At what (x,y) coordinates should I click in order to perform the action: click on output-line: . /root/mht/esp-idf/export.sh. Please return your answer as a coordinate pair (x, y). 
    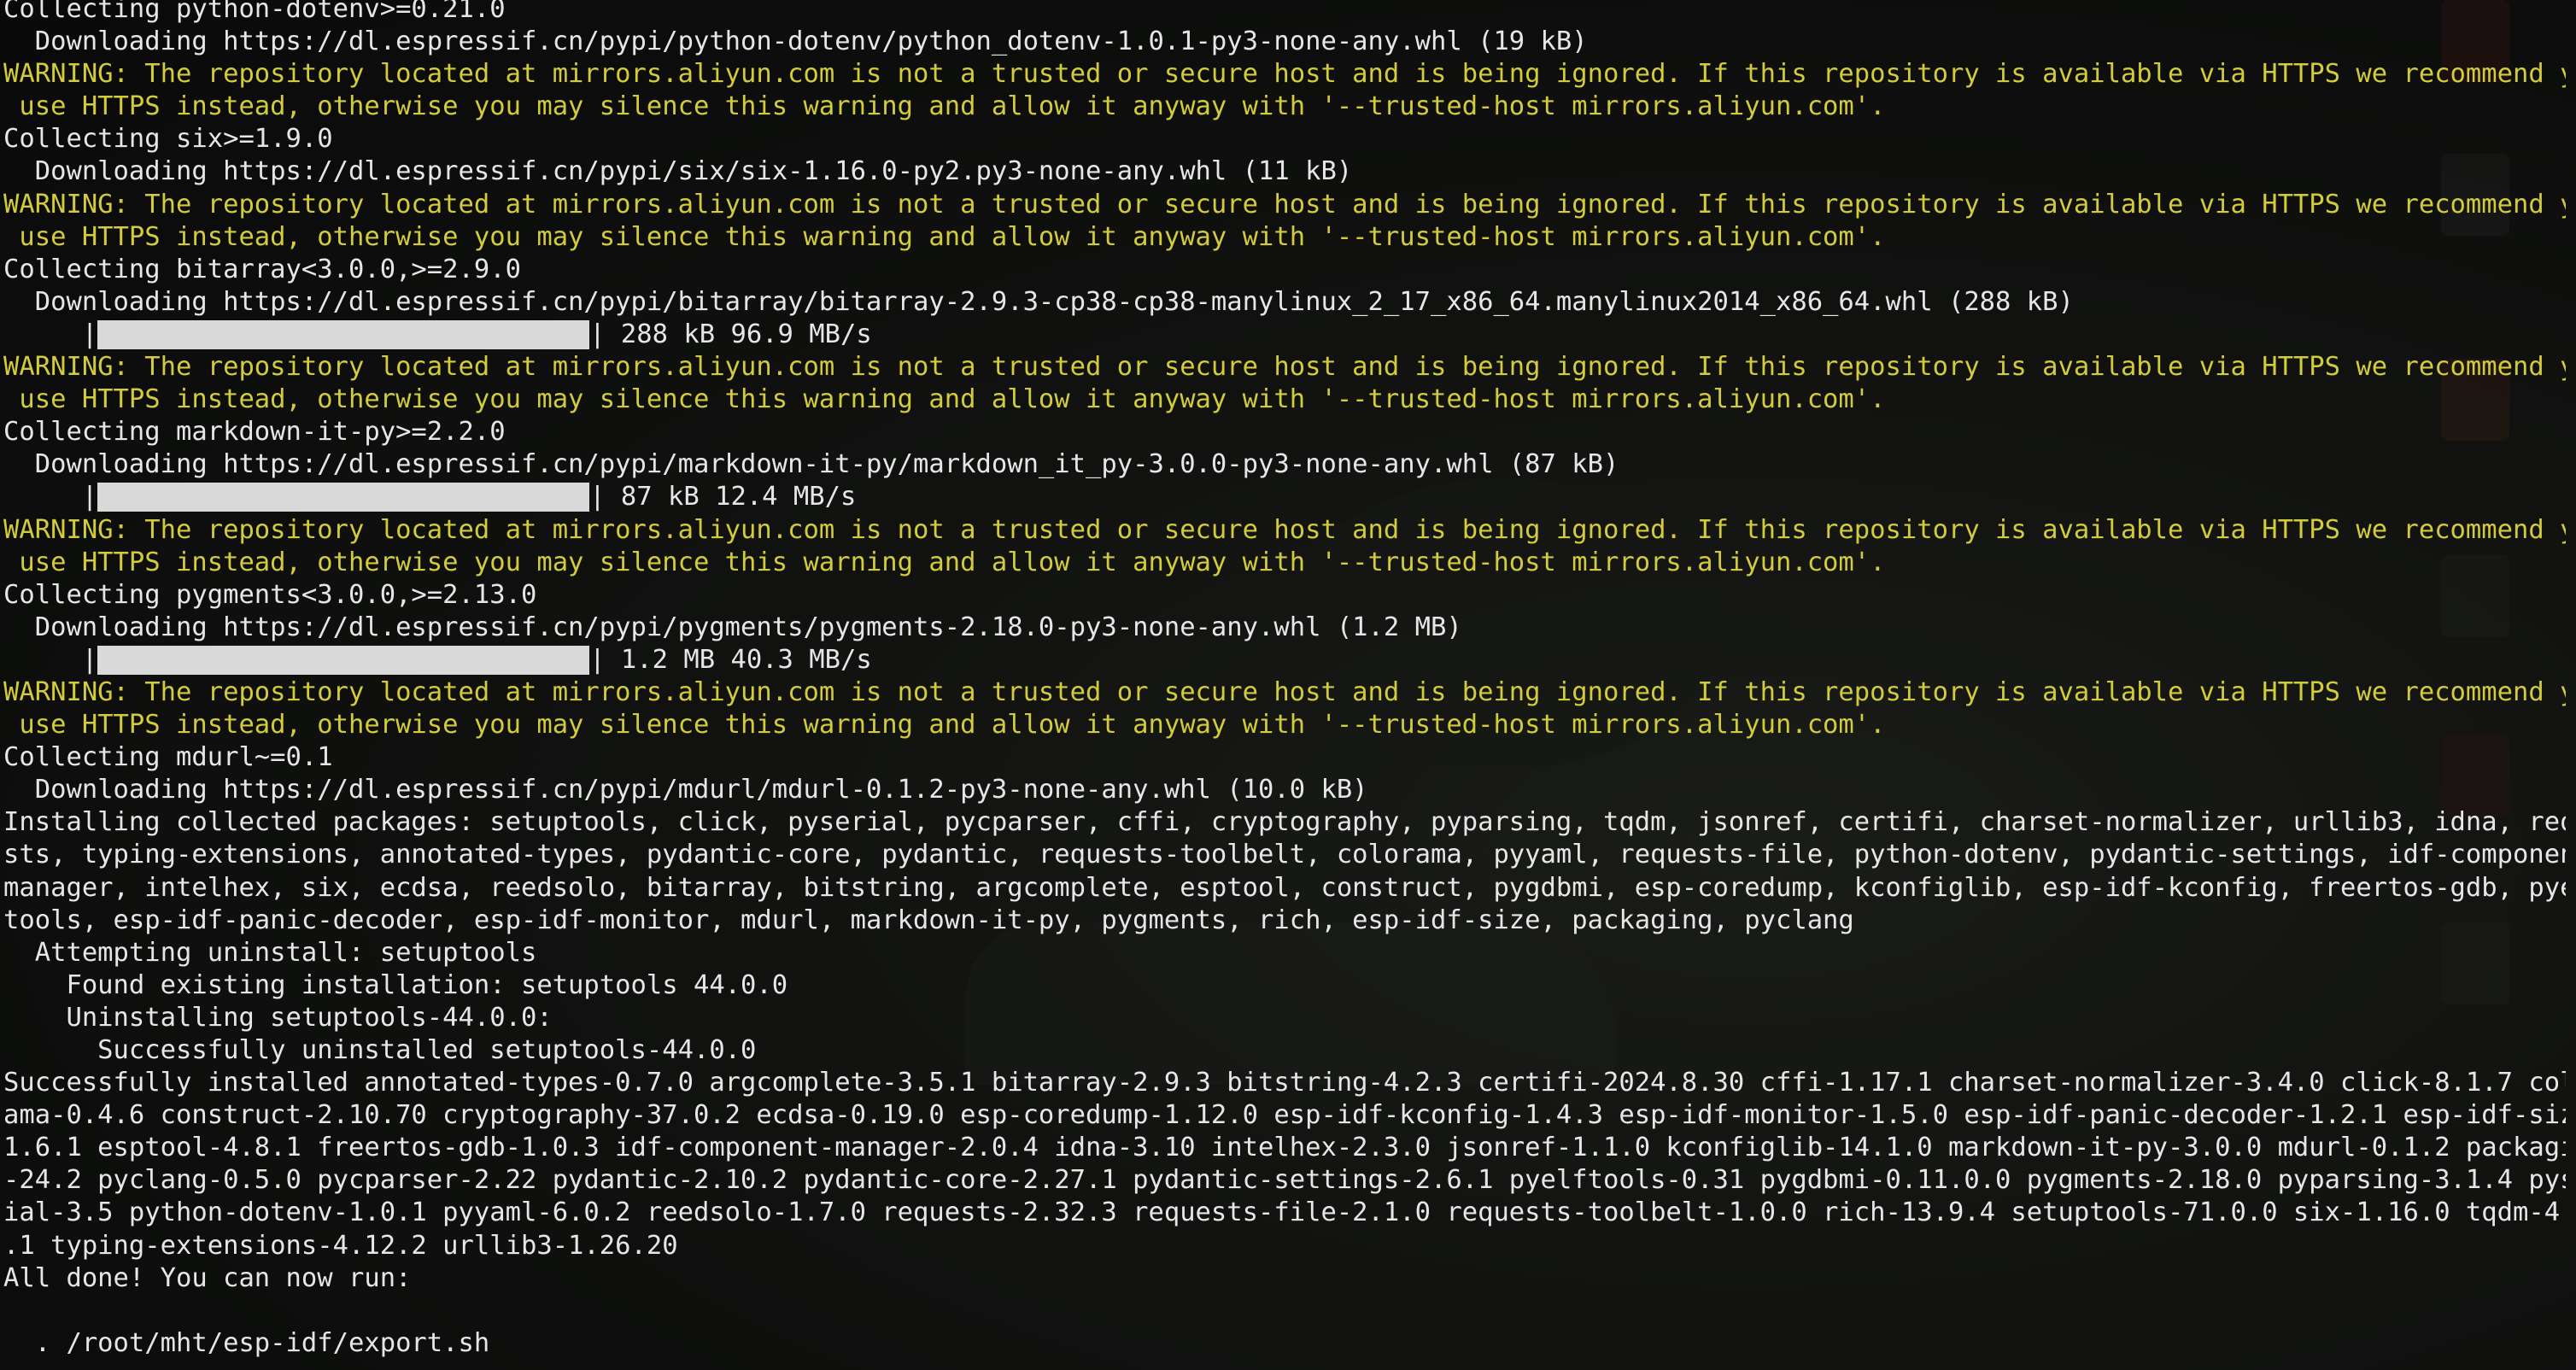
    Looking at the image, I should click on (246, 1342).